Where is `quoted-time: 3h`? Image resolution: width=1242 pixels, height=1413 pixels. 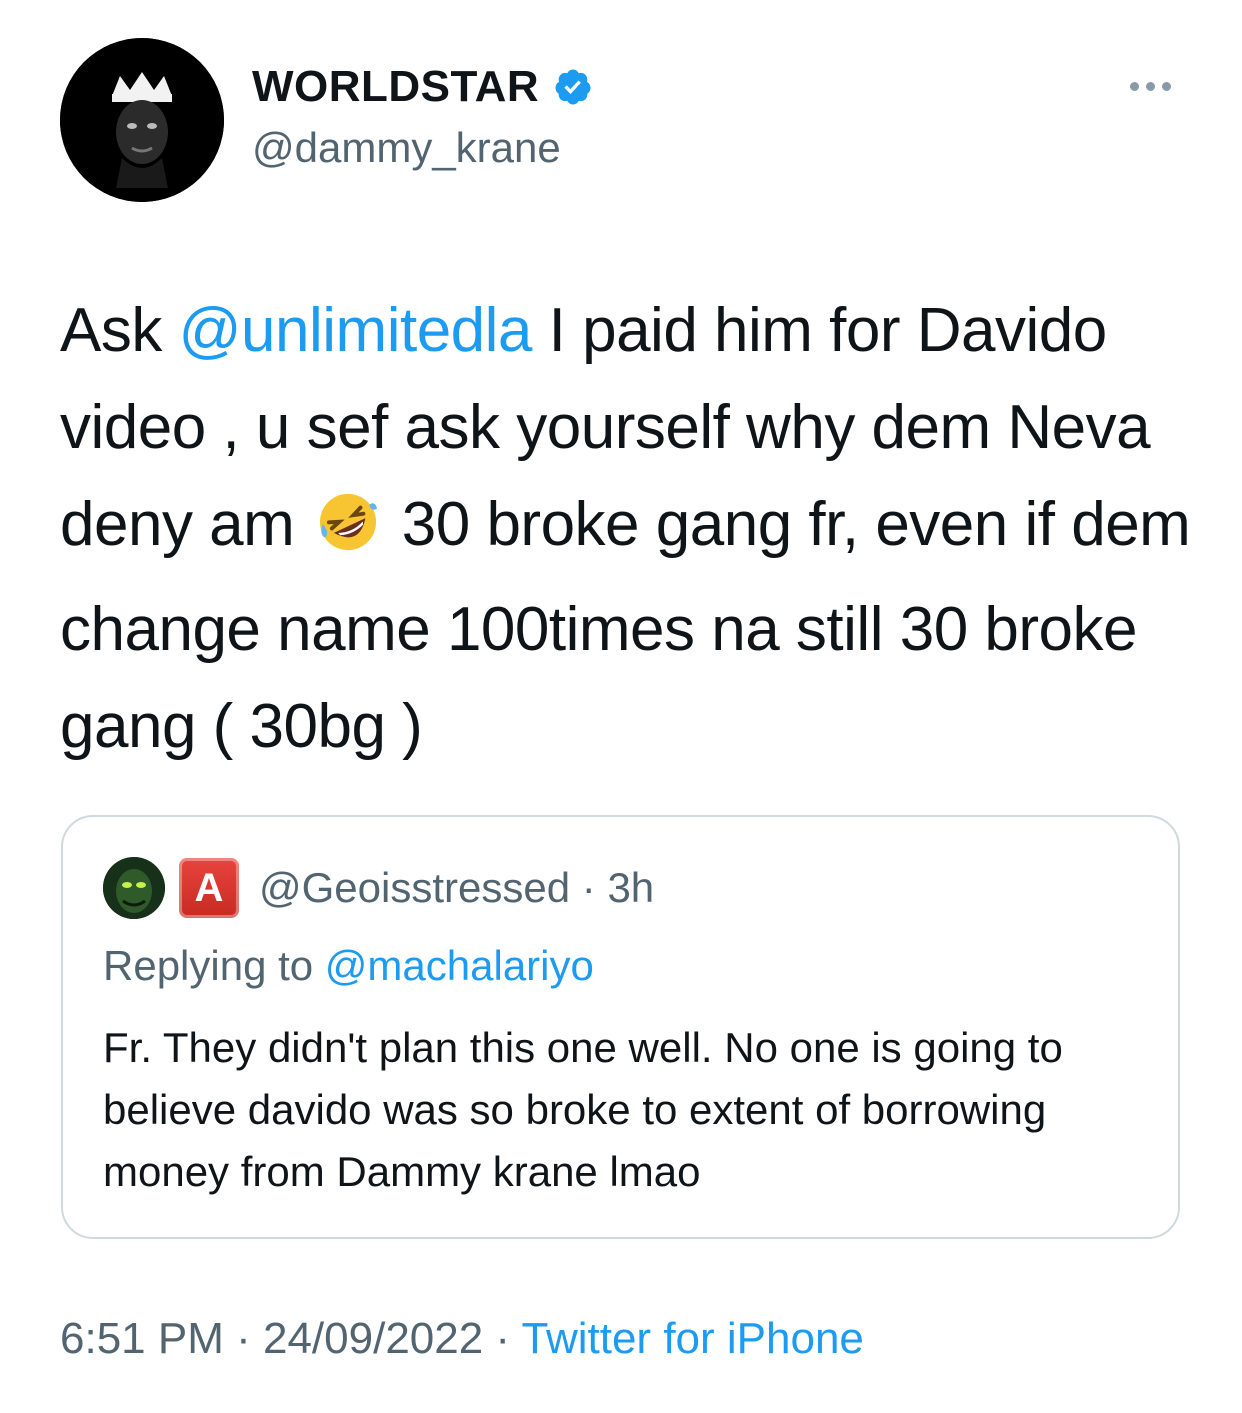 quoted-time: 3h is located at coordinates (631, 887).